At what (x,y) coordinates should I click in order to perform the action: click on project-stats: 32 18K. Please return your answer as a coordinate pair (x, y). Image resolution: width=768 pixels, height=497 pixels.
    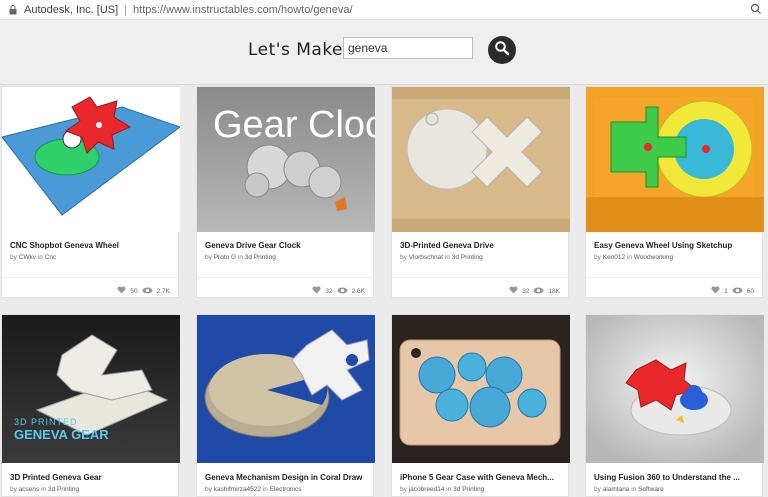
    Looking at the image, I should click on (534, 291).